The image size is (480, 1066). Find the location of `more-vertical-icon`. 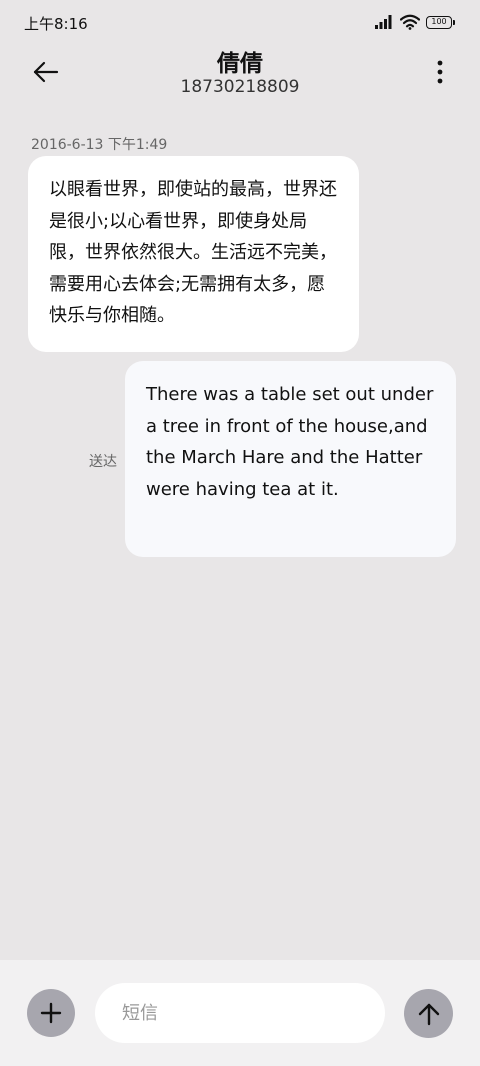

more-vertical-icon is located at coordinates (440, 72).